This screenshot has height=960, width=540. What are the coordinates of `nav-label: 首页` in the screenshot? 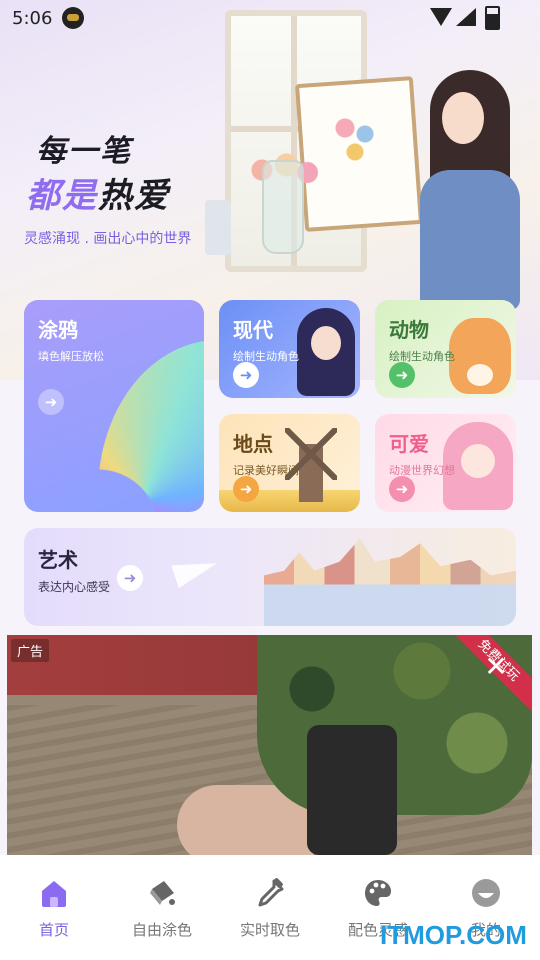 It's located at (53, 930).